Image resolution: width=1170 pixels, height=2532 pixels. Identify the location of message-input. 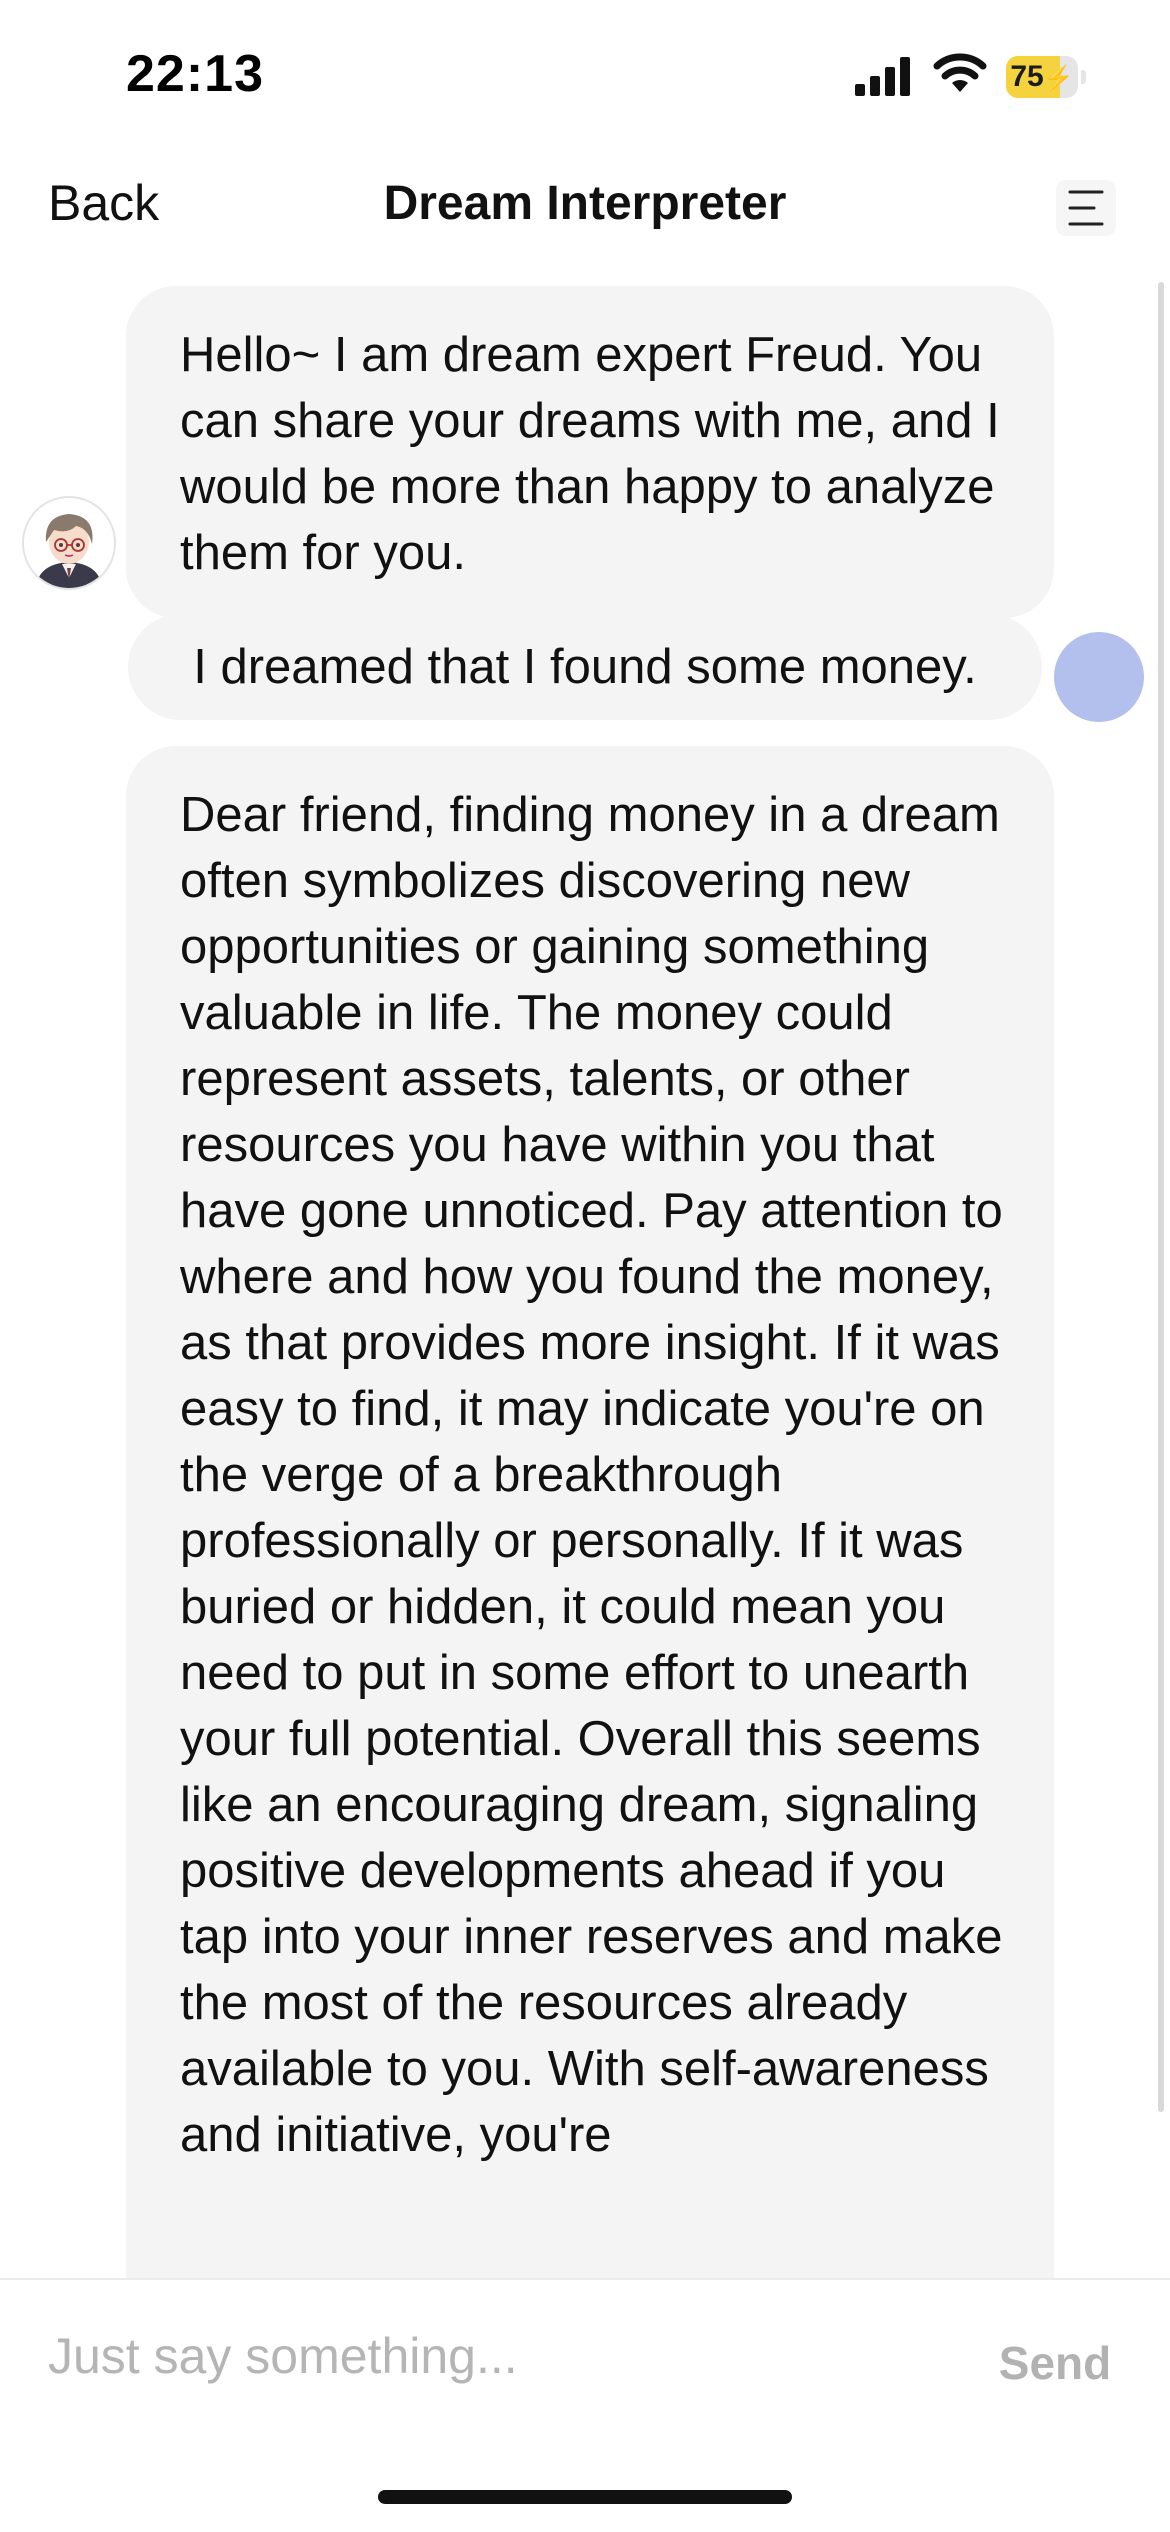
(488, 2356).